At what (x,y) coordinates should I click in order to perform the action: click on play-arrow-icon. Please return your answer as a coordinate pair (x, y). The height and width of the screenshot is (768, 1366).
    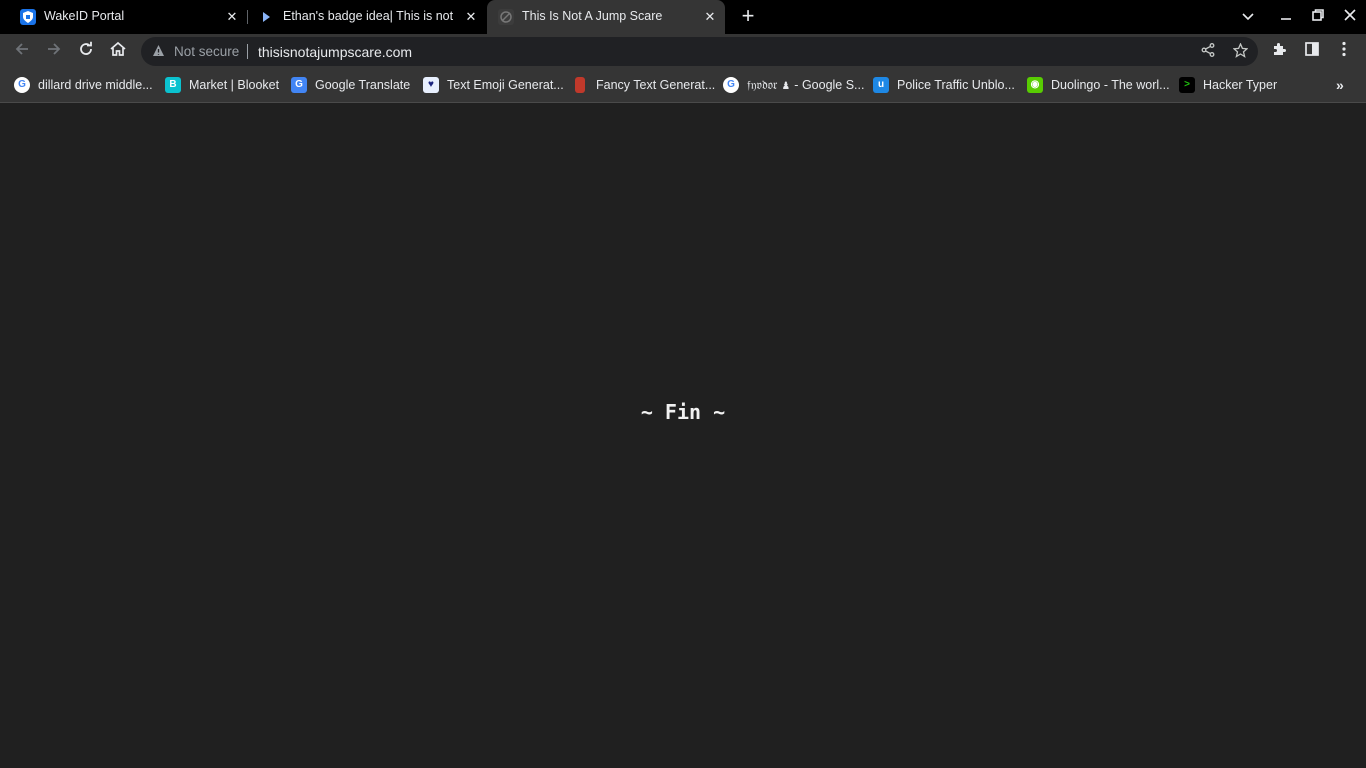
    Looking at the image, I should click on (266, 17).